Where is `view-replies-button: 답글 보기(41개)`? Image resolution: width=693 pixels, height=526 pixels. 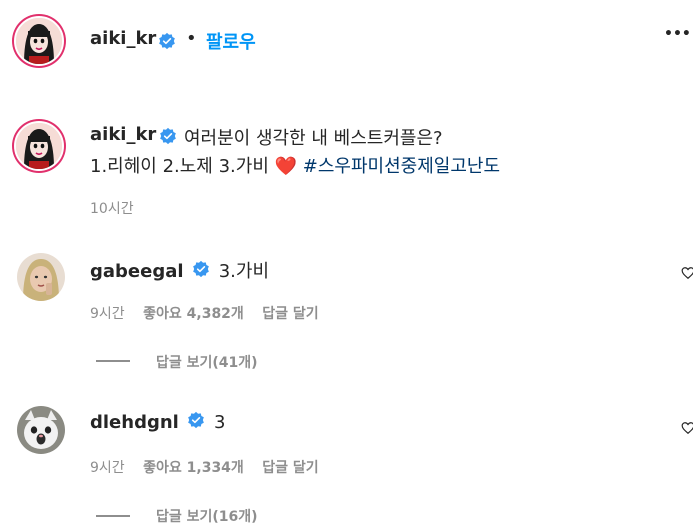
view-replies-button: 답글 보기(41개) is located at coordinates (207, 362).